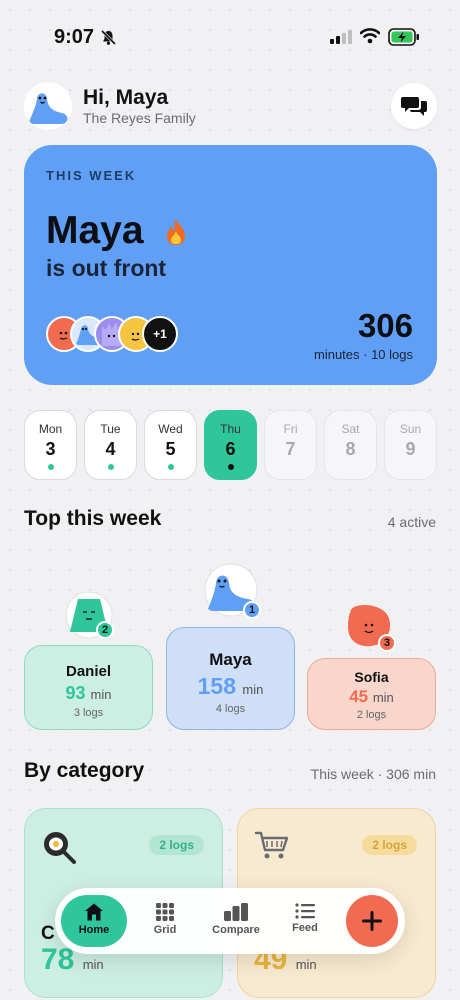  Describe the element at coordinates (403, 37) in the screenshot. I see `battery-charging-icon` at that location.